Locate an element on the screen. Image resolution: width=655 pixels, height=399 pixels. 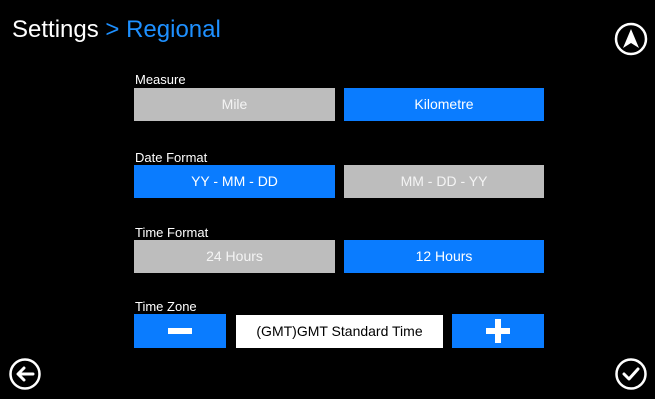
time-zone-increment-button is located at coordinates (498, 331).